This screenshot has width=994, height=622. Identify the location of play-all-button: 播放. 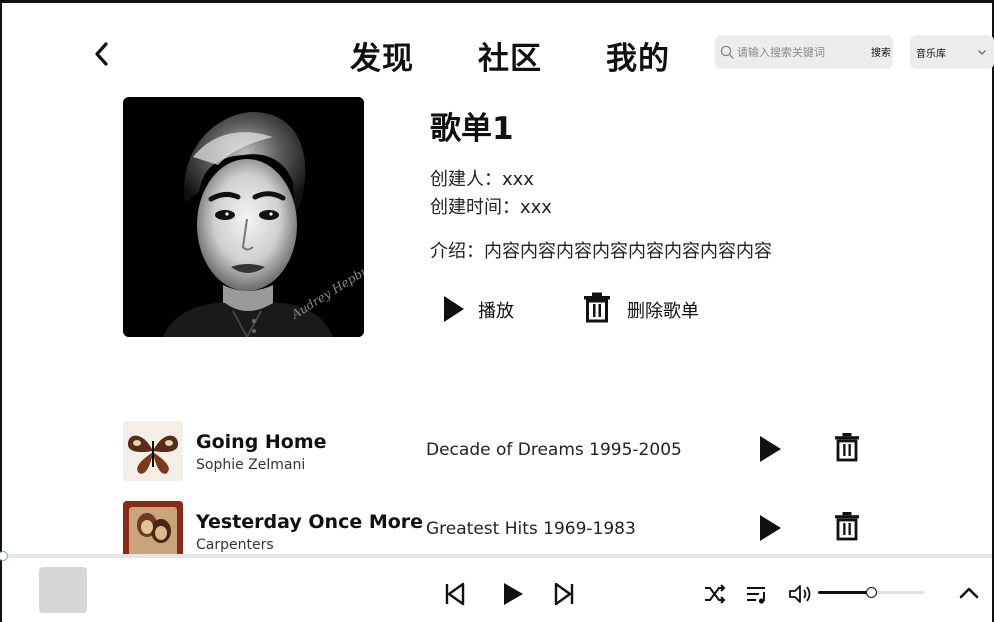
(492, 311).